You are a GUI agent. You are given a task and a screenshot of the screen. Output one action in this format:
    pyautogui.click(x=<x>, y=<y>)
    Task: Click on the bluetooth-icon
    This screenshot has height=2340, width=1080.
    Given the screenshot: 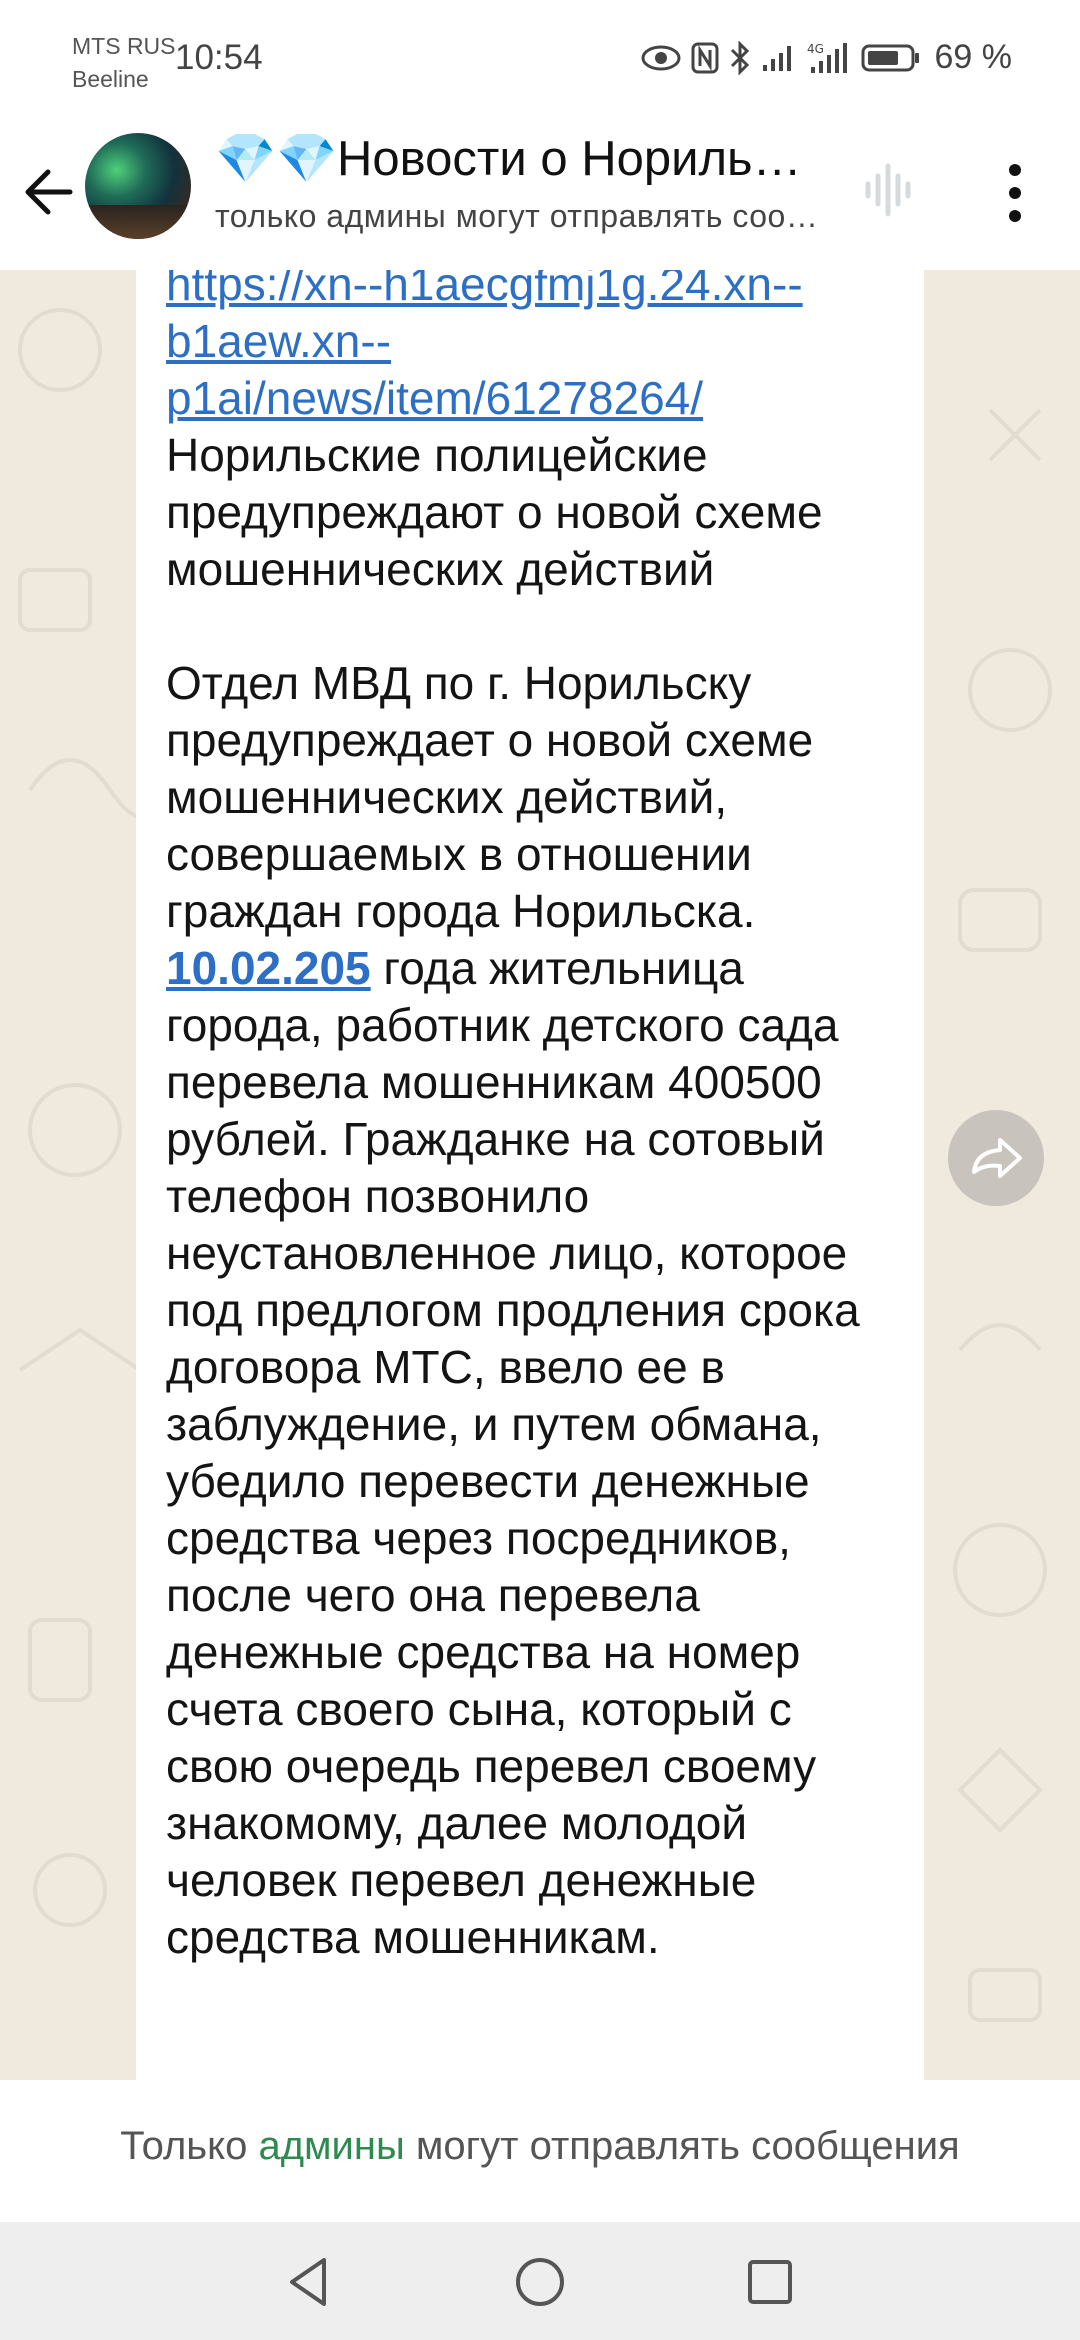 What is the action you would take?
    pyautogui.click(x=740, y=57)
    